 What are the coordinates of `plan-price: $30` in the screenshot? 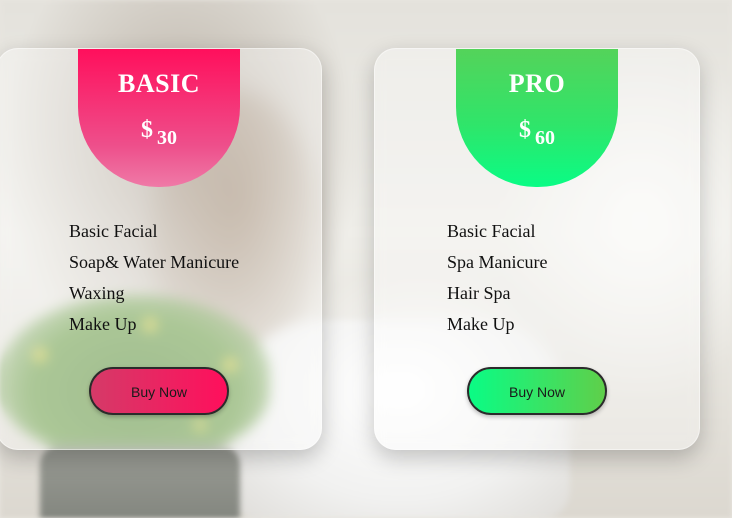 It's located at (159, 133).